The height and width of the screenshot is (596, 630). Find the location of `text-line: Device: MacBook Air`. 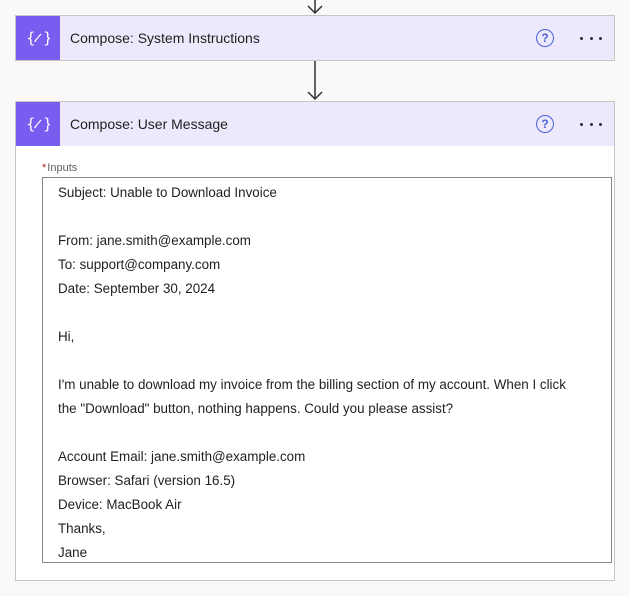

text-line: Device: MacBook Air is located at coordinates (120, 504).